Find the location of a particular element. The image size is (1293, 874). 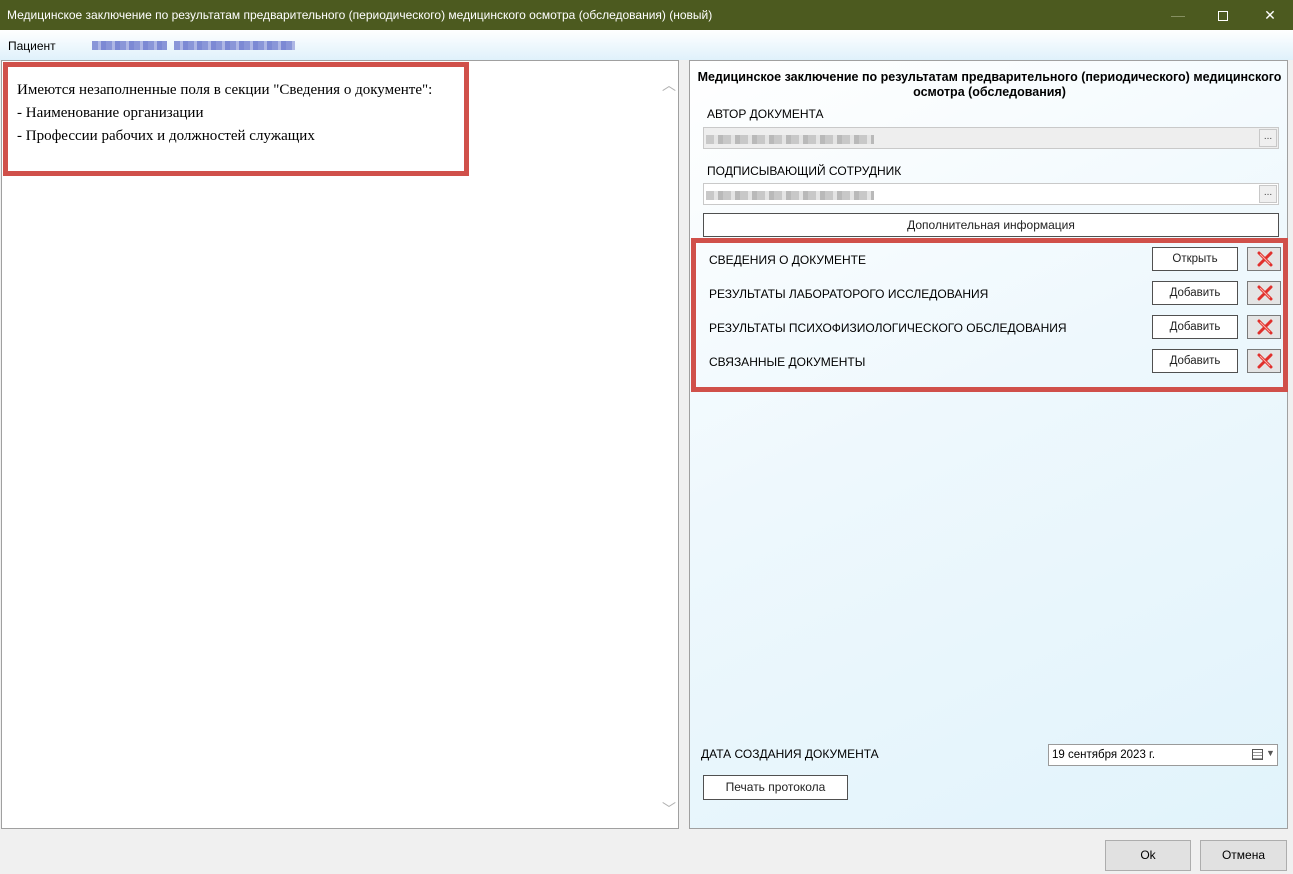

ok-button: Ok is located at coordinates (1148, 855).